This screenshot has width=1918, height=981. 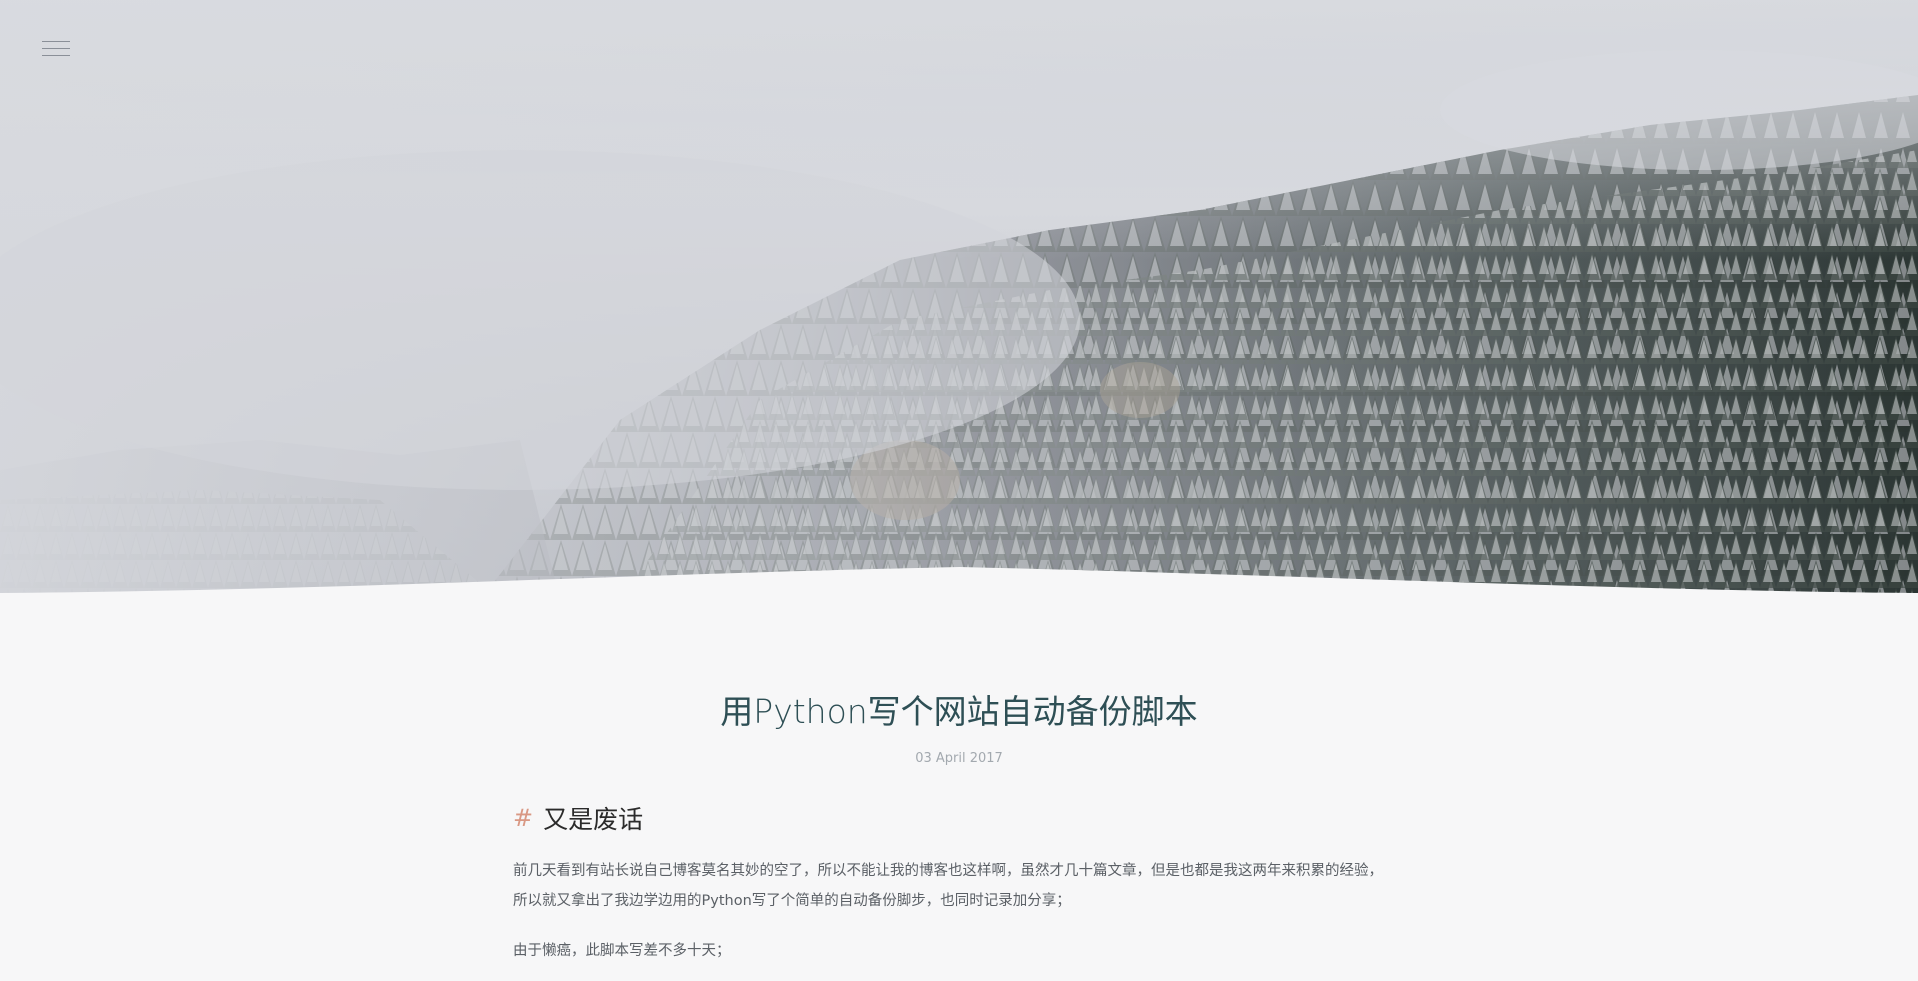 What do you see at coordinates (959, 818) in the screenshot?
I see `section-heading: # 又是废话` at bounding box center [959, 818].